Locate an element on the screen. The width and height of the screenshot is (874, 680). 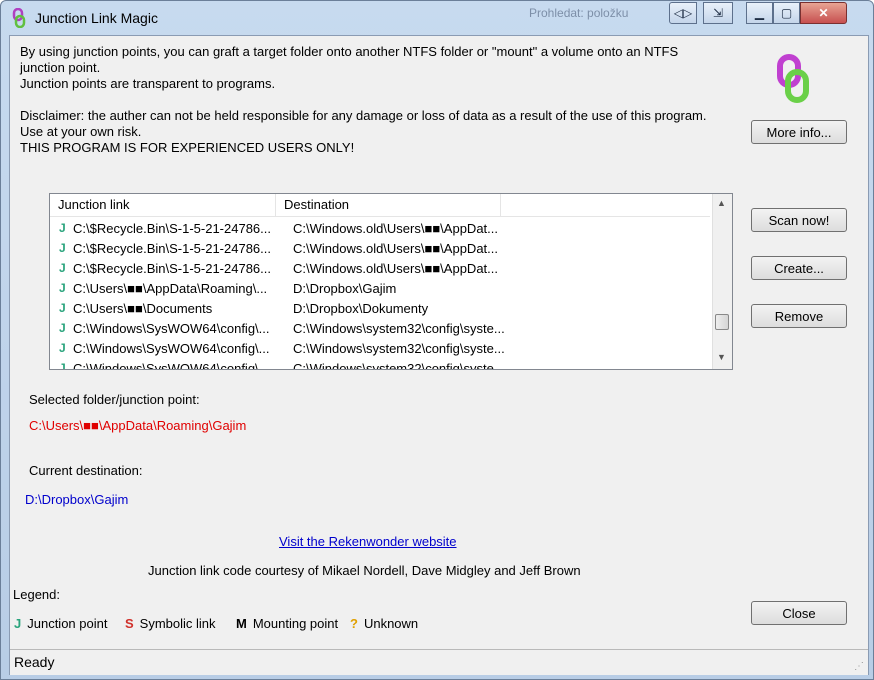
mounting-point-icon: M is located at coordinates (241, 623).